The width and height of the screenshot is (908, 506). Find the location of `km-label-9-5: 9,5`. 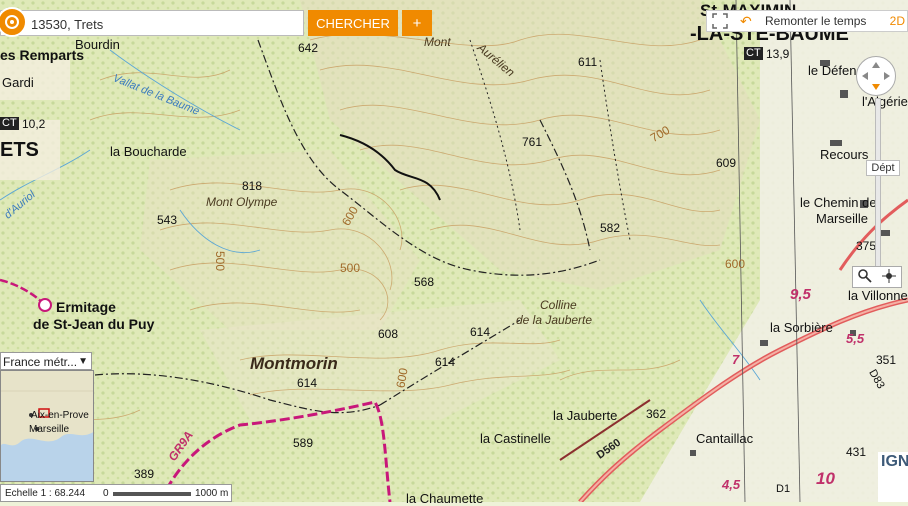

km-label-9-5: 9,5 is located at coordinates (800, 294).